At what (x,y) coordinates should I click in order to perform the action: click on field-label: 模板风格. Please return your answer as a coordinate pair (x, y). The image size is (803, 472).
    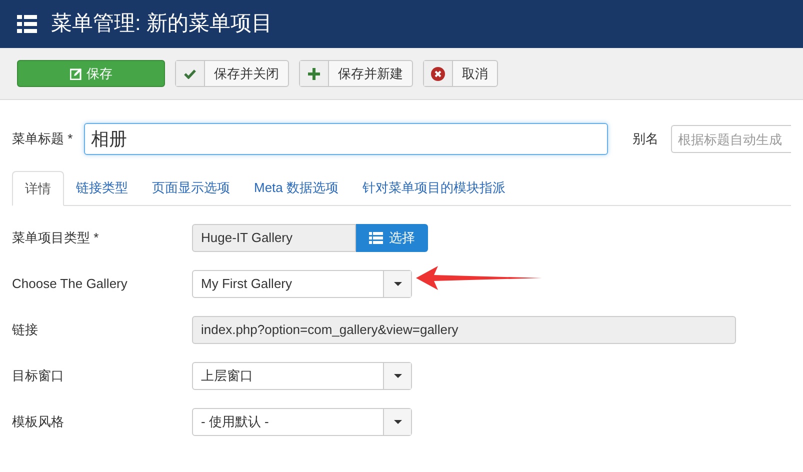
    Looking at the image, I should click on (38, 422).